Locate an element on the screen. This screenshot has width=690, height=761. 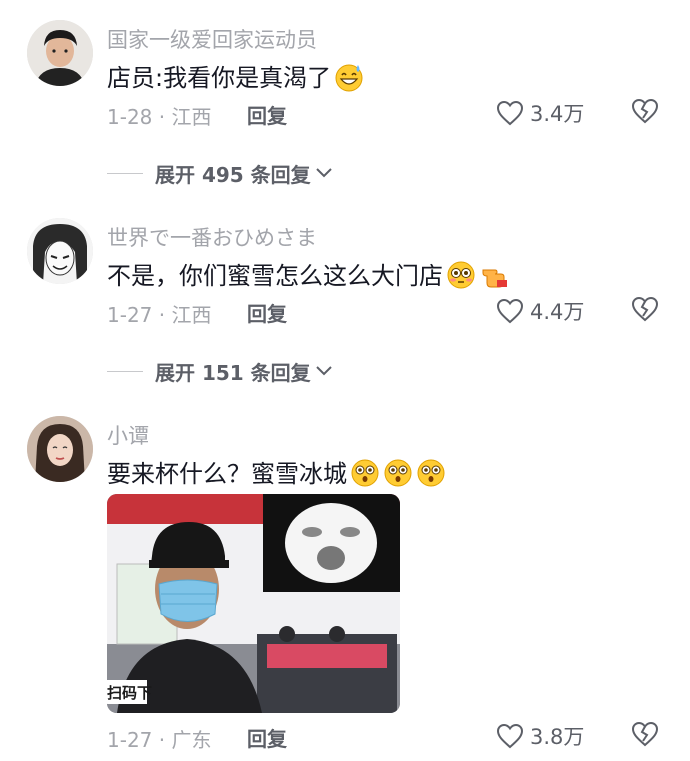
expand-replies-button: 展开 495 条回复 is located at coordinates (220, 173).